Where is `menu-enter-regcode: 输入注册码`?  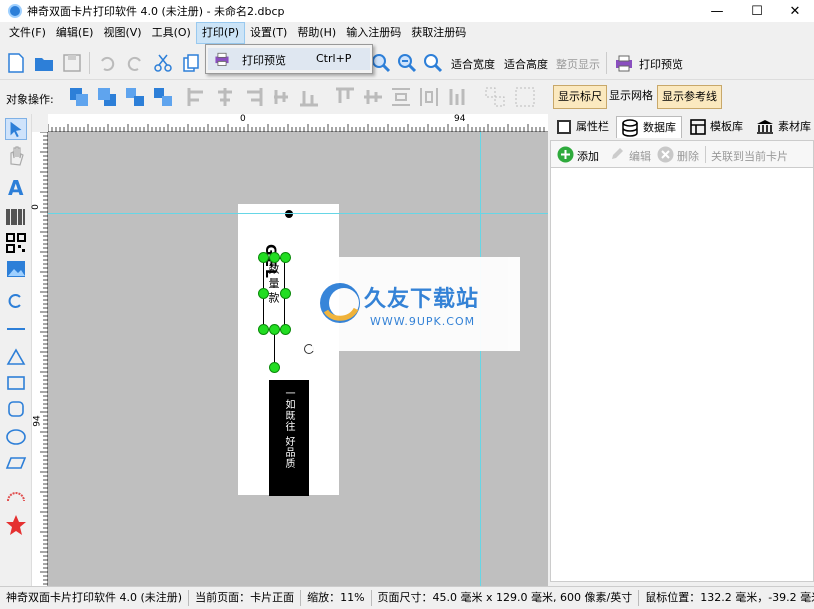 menu-enter-regcode: 输入注册码 is located at coordinates (373, 33).